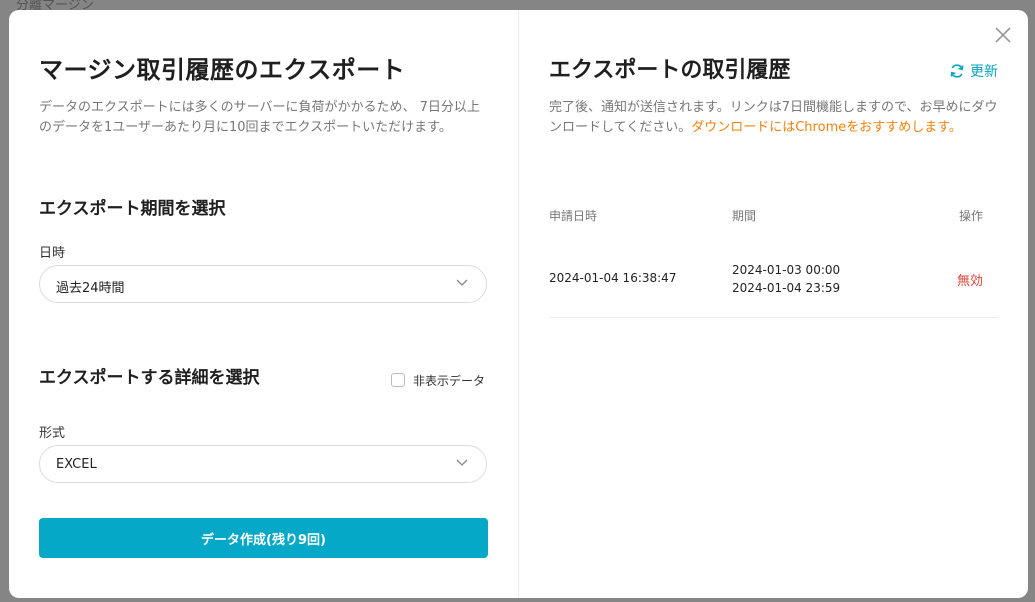  I want to click on column-header-requested: 申請日時, so click(573, 216).